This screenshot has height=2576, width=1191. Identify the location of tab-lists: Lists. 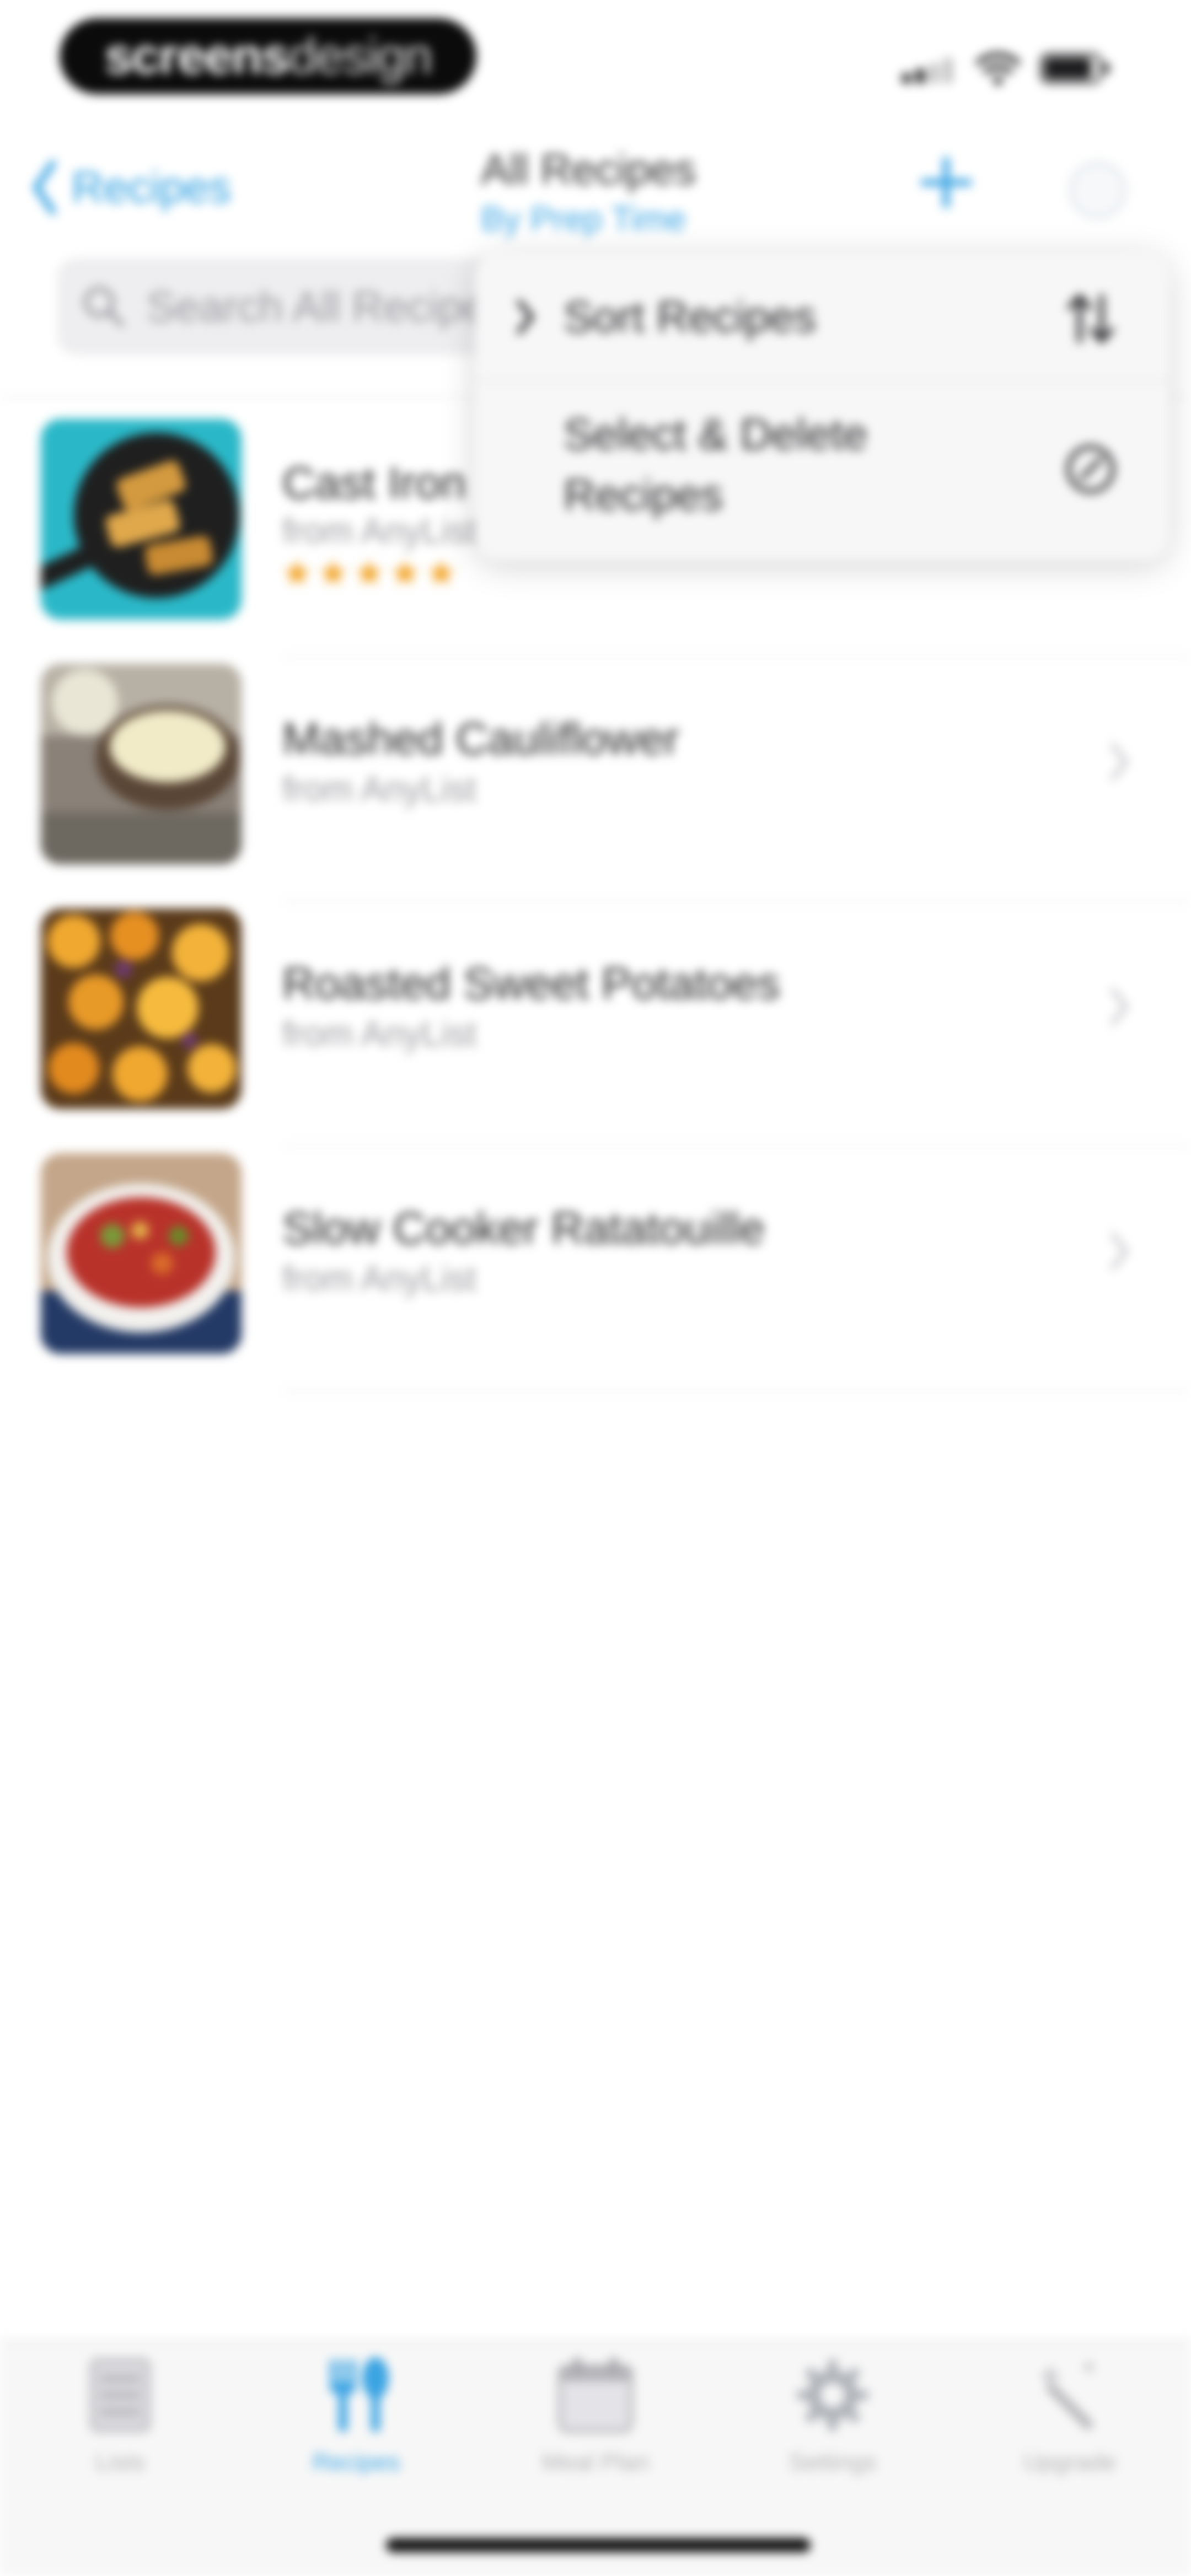
(120, 2415).